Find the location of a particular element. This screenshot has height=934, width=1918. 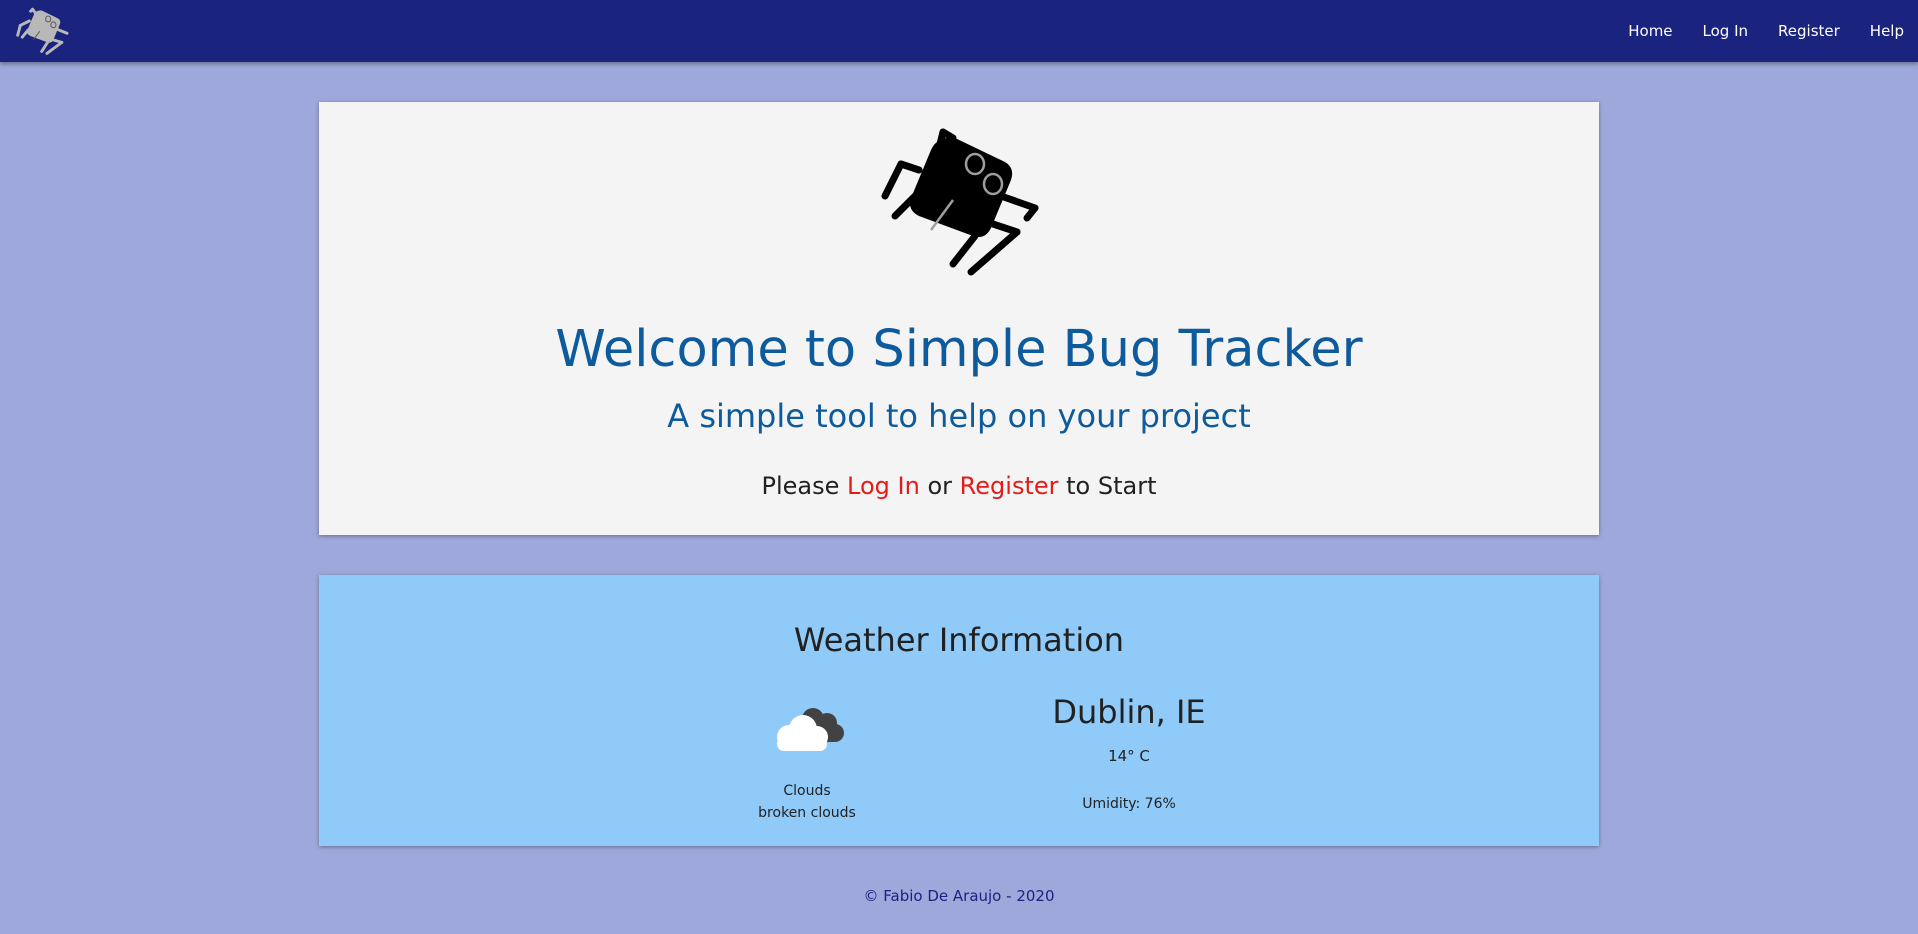

nav-home-link: Home is located at coordinates (1650, 31).